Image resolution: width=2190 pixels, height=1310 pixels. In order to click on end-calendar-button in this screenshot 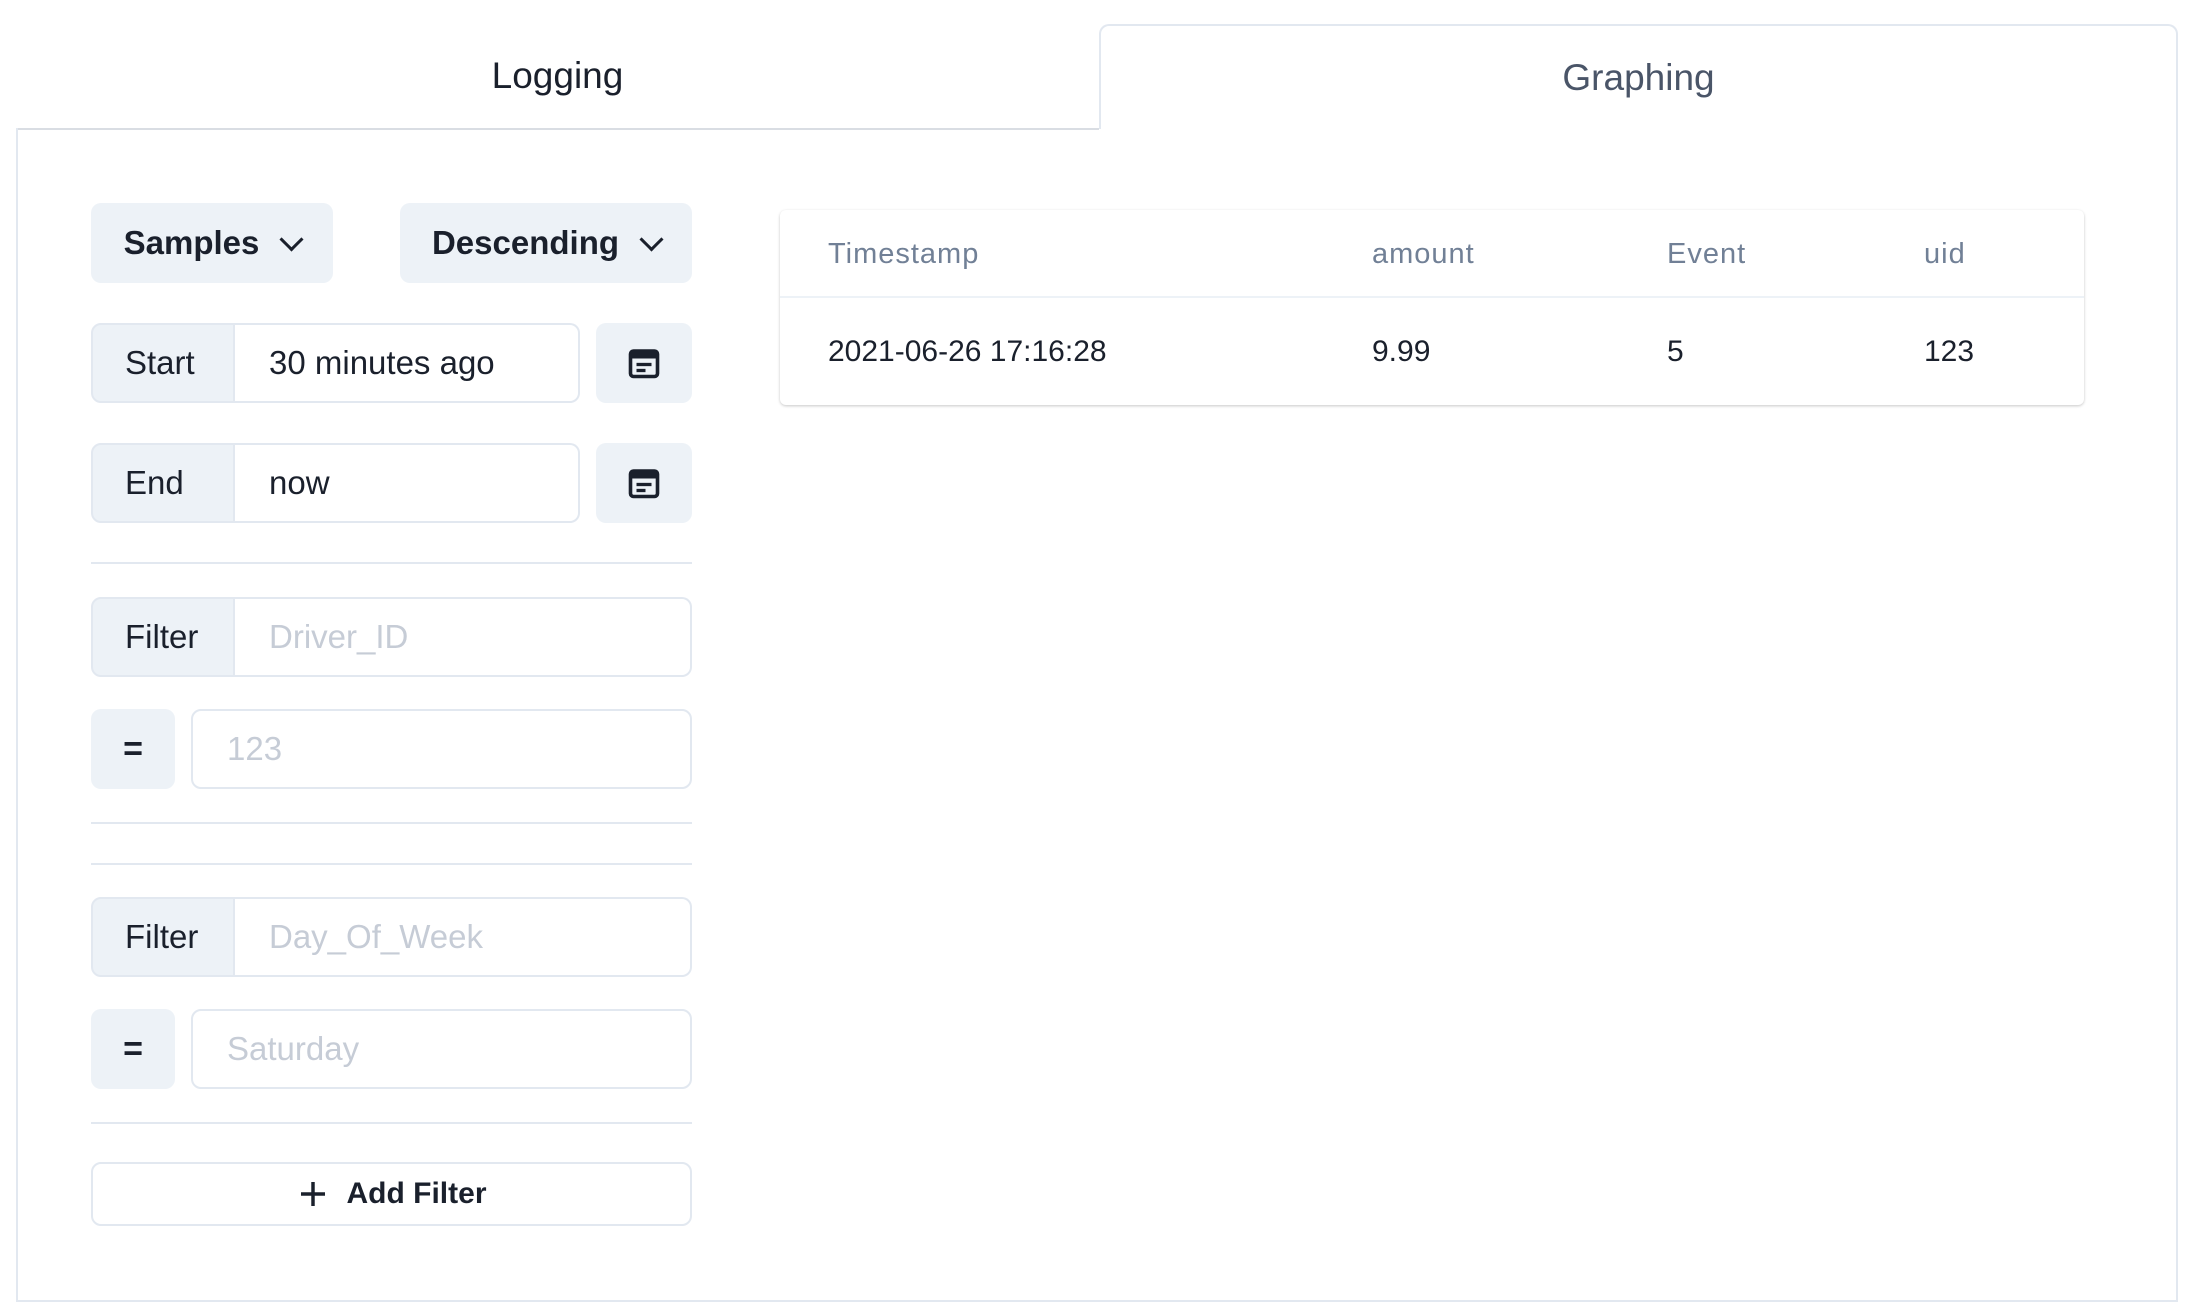, I will do `click(644, 483)`.